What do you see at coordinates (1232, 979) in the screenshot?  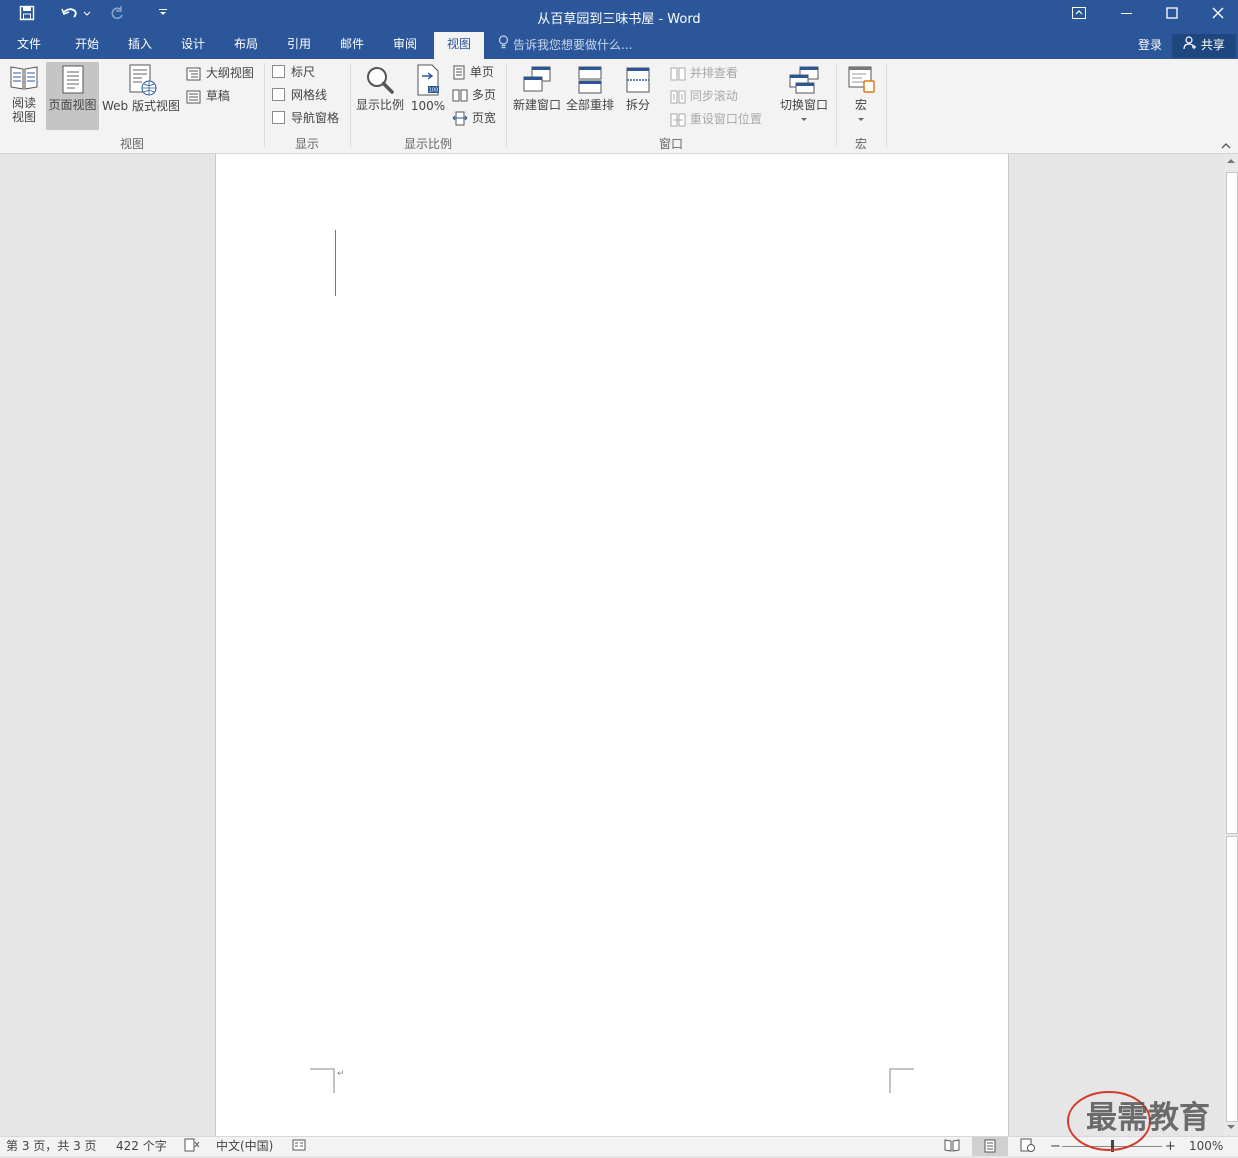 I see `scrollbar-thumb` at bounding box center [1232, 979].